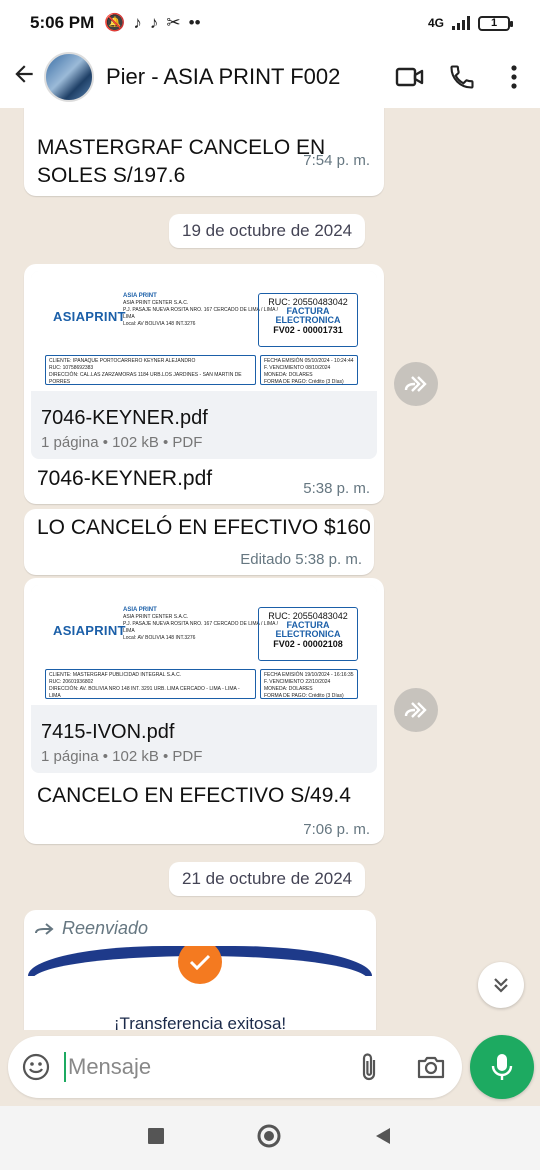 This screenshot has width=540, height=1170. What do you see at coordinates (181, 161) in the screenshot?
I see `message-text: MASTERGRAF CANCELO EN SOLES S/197.6` at bounding box center [181, 161].